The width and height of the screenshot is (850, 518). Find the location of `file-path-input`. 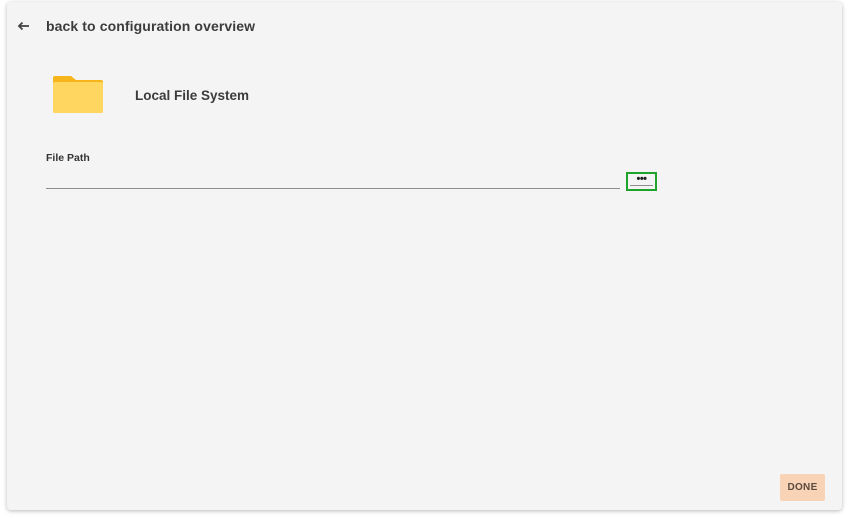

file-path-input is located at coordinates (333, 179).